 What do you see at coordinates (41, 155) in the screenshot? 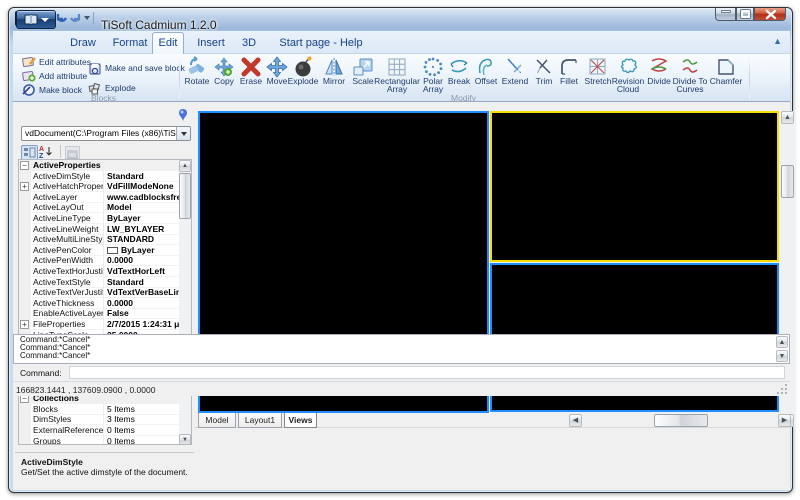
I see `svg-text: Z` at bounding box center [41, 155].